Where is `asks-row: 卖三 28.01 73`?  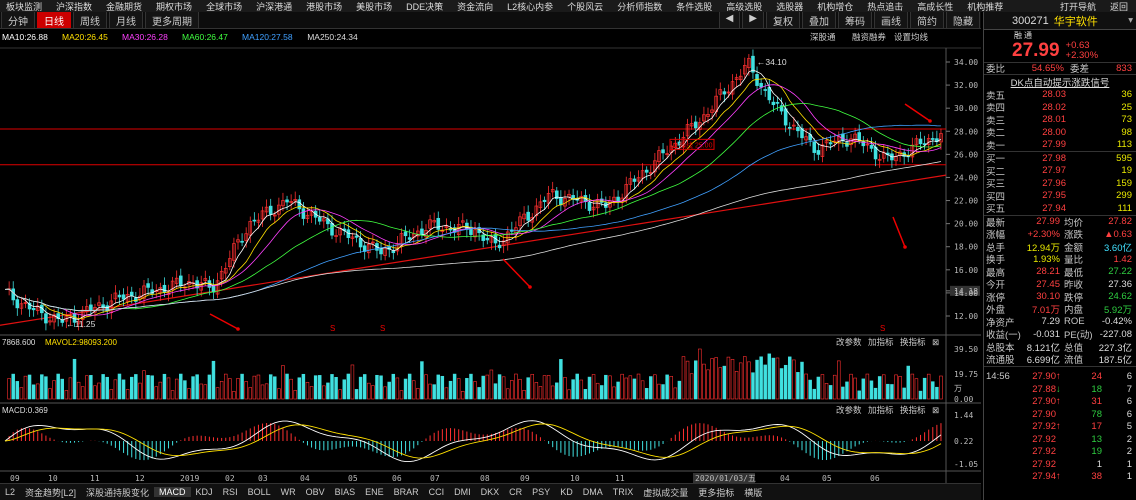 asks-row: 卖三 28.01 73 is located at coordinates (1060, 120).